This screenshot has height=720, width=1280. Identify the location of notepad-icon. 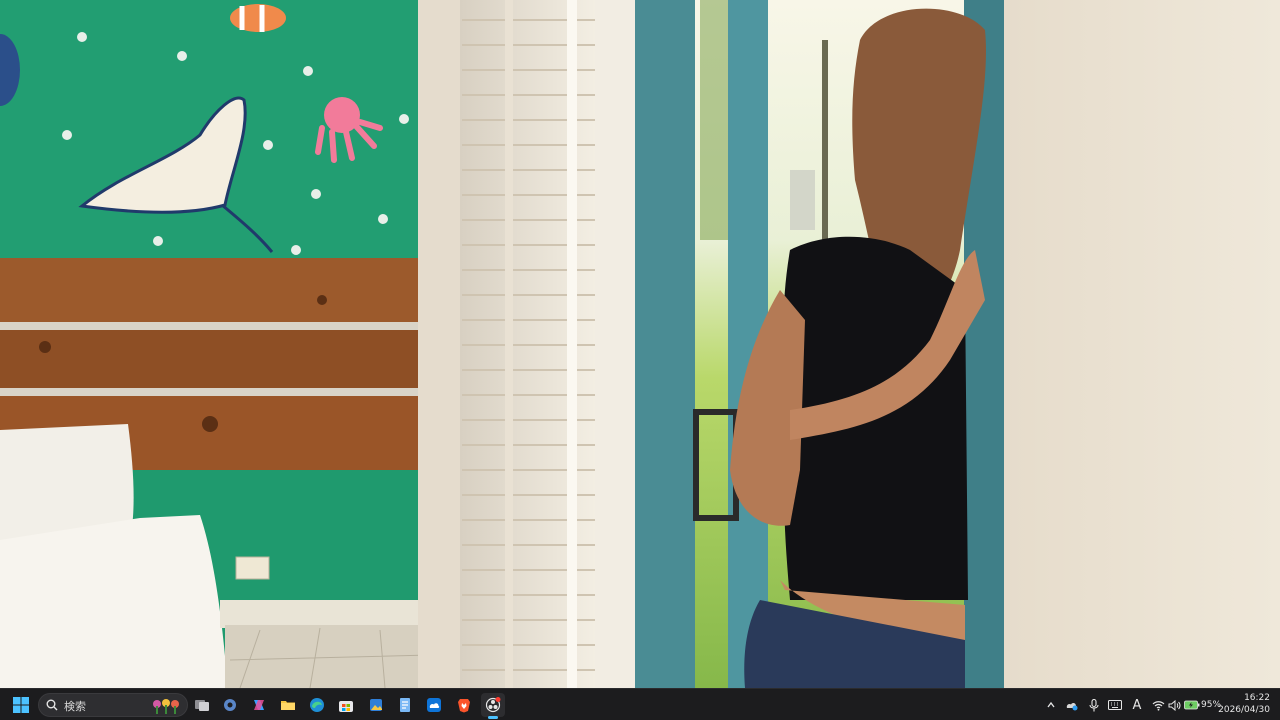
(405, 705).